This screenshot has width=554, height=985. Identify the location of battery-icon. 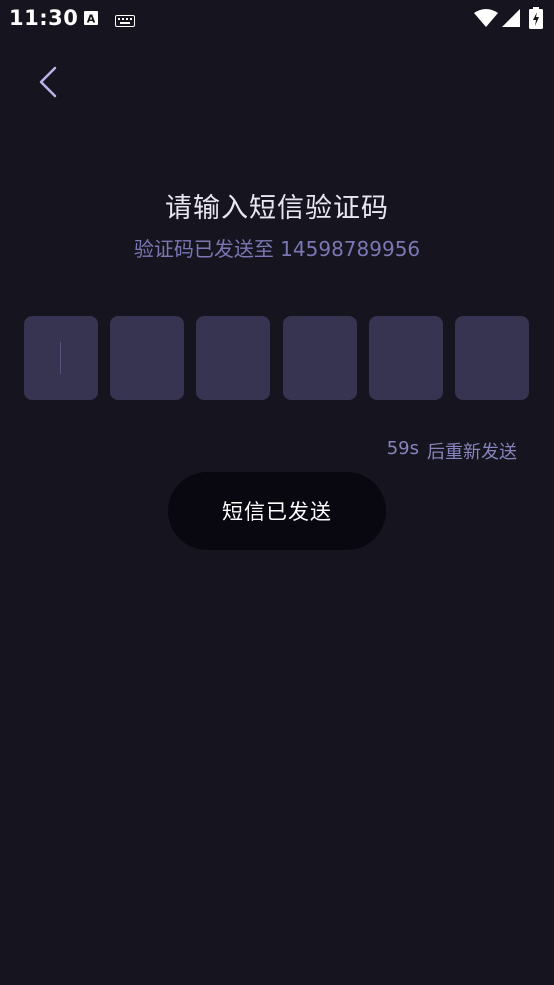
(536, 20).